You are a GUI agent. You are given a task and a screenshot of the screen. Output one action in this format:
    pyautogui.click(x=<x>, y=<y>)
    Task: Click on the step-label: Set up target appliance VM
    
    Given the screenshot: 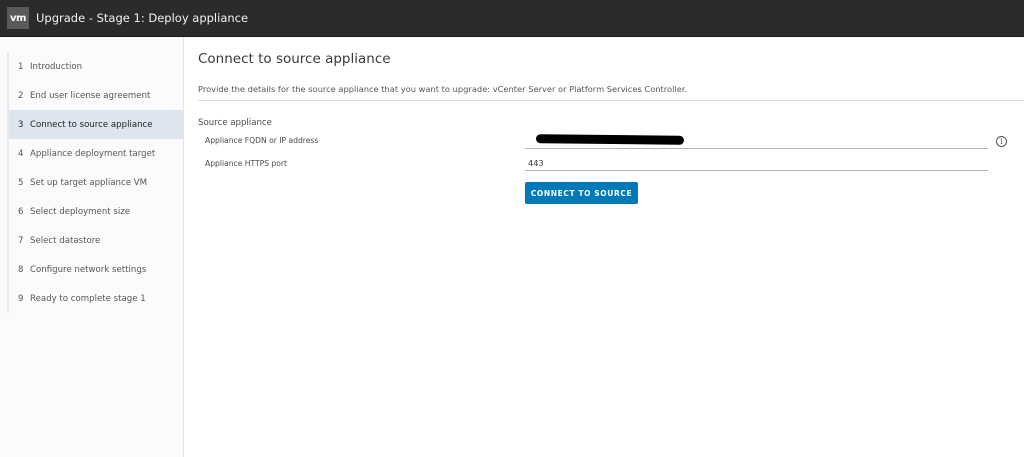 What is the action you would take?
    pyautogui.click(x=89, y=182)
    